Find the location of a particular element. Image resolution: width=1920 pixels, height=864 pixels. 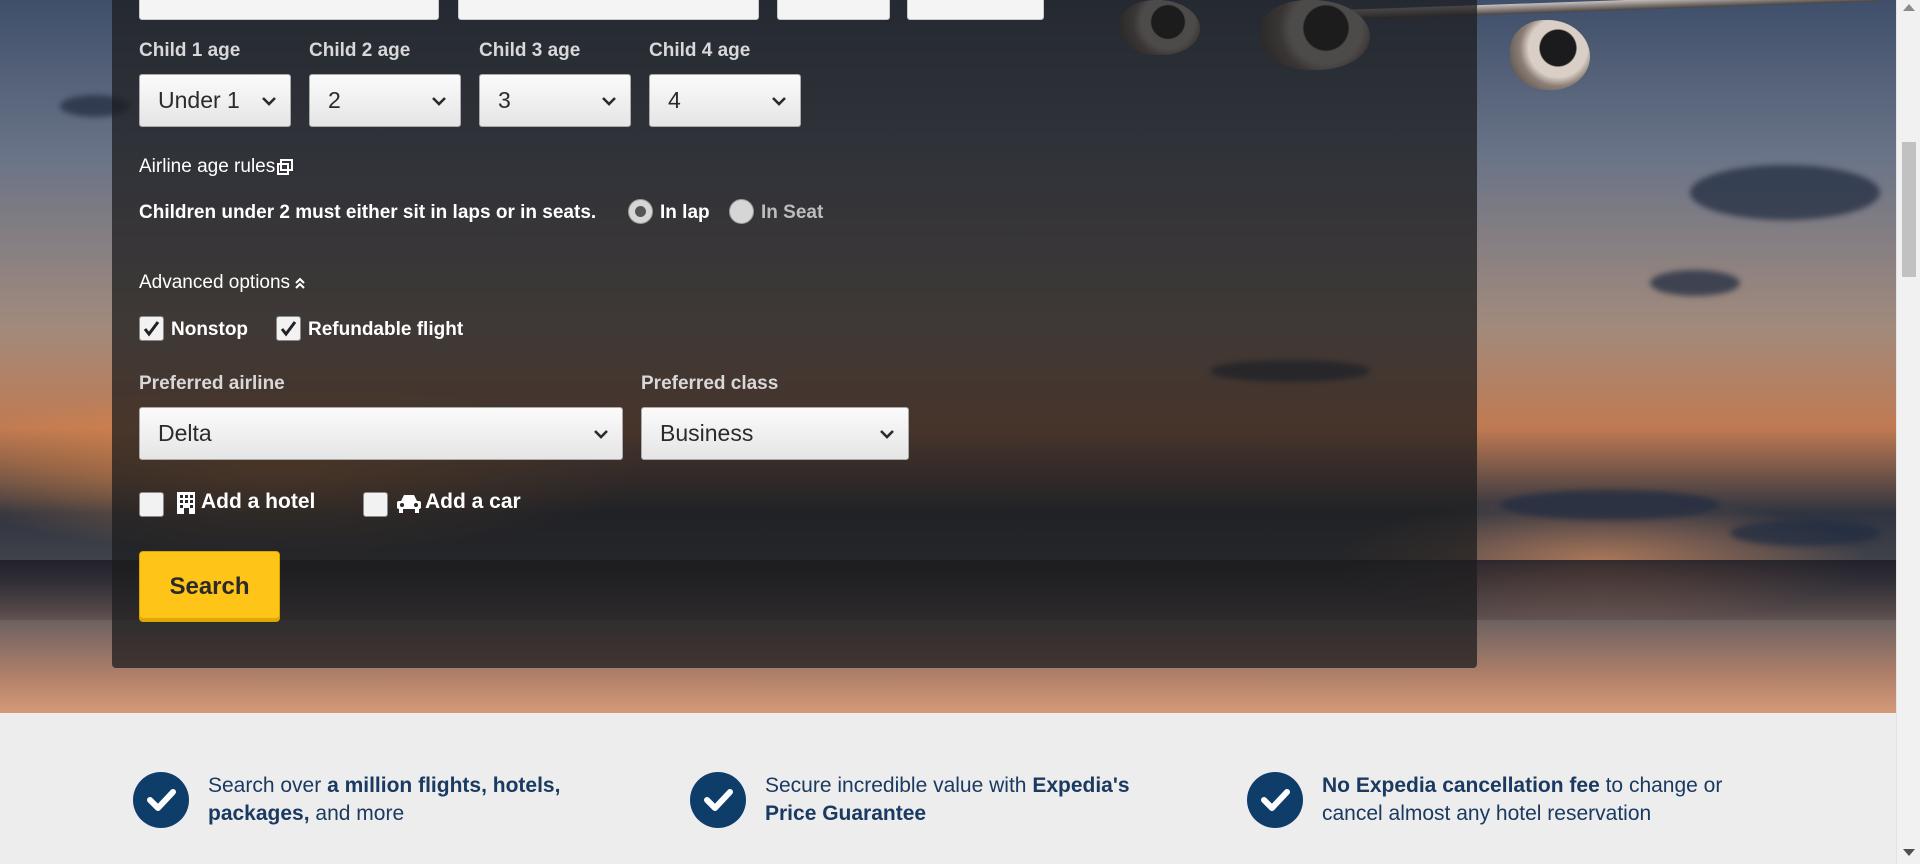

page-scrollbar is located at coordinates (1908, 432).